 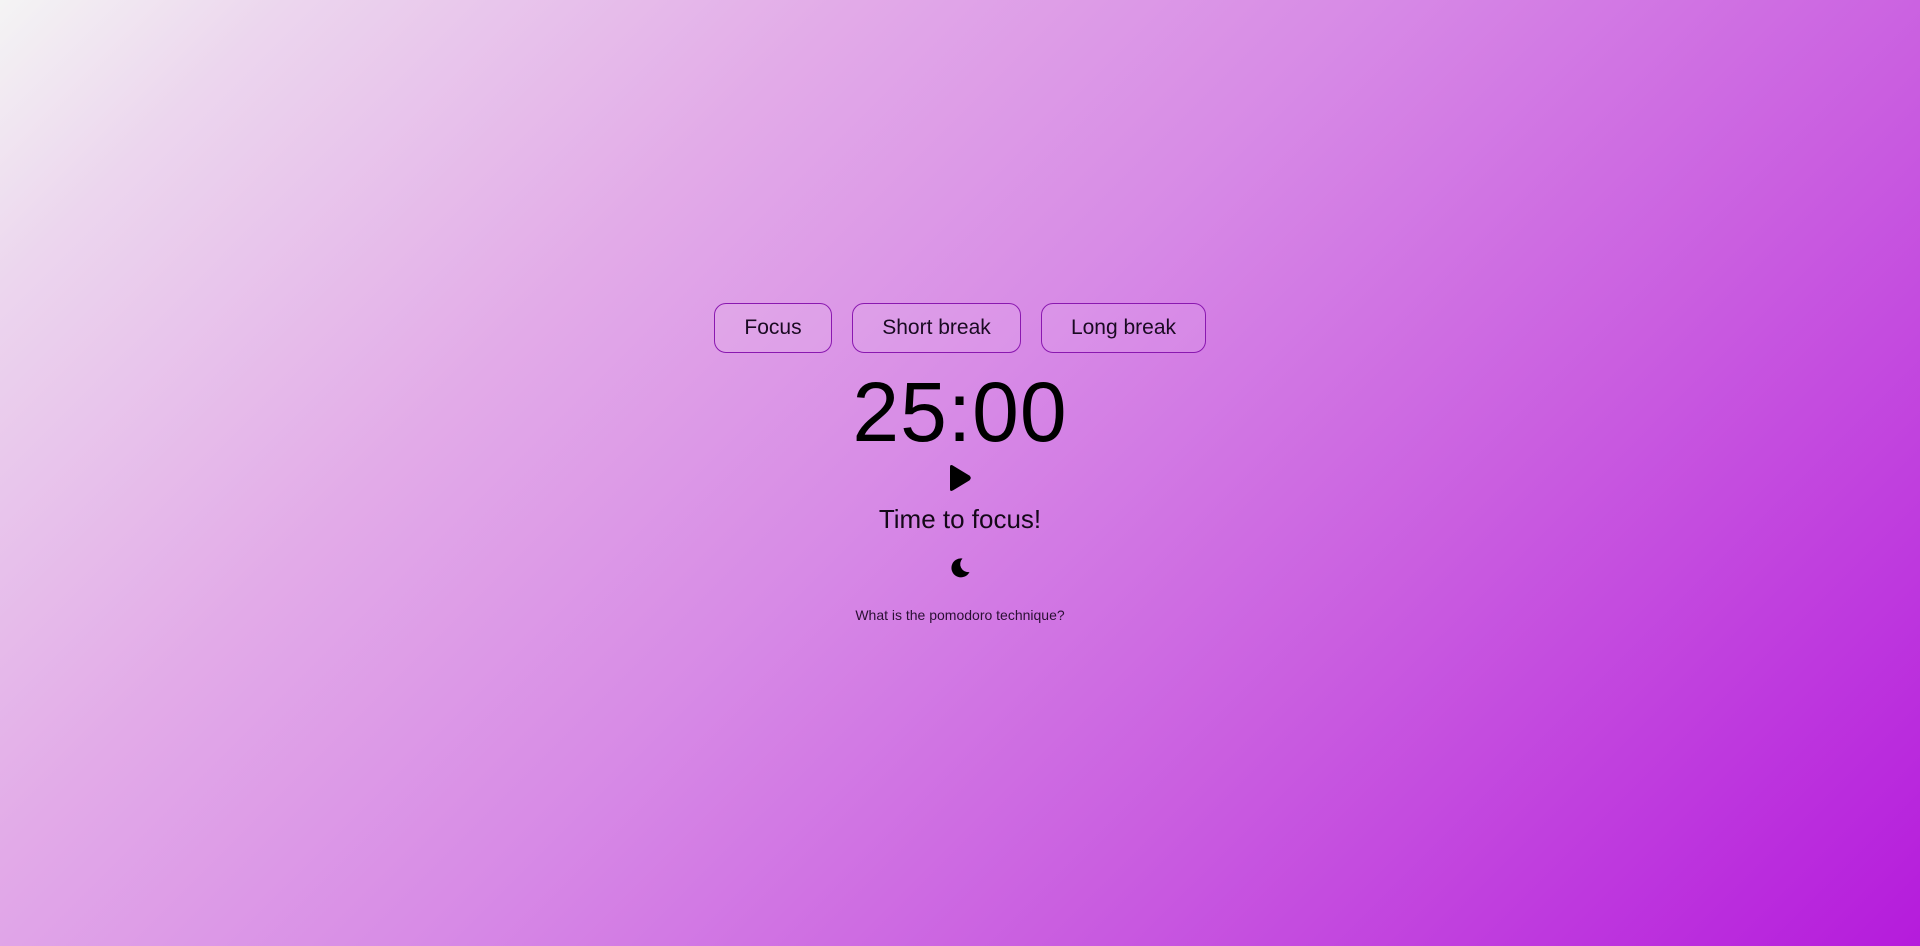 I want to click on short-break-mode-button: Short break, so click(x=936, y=328).